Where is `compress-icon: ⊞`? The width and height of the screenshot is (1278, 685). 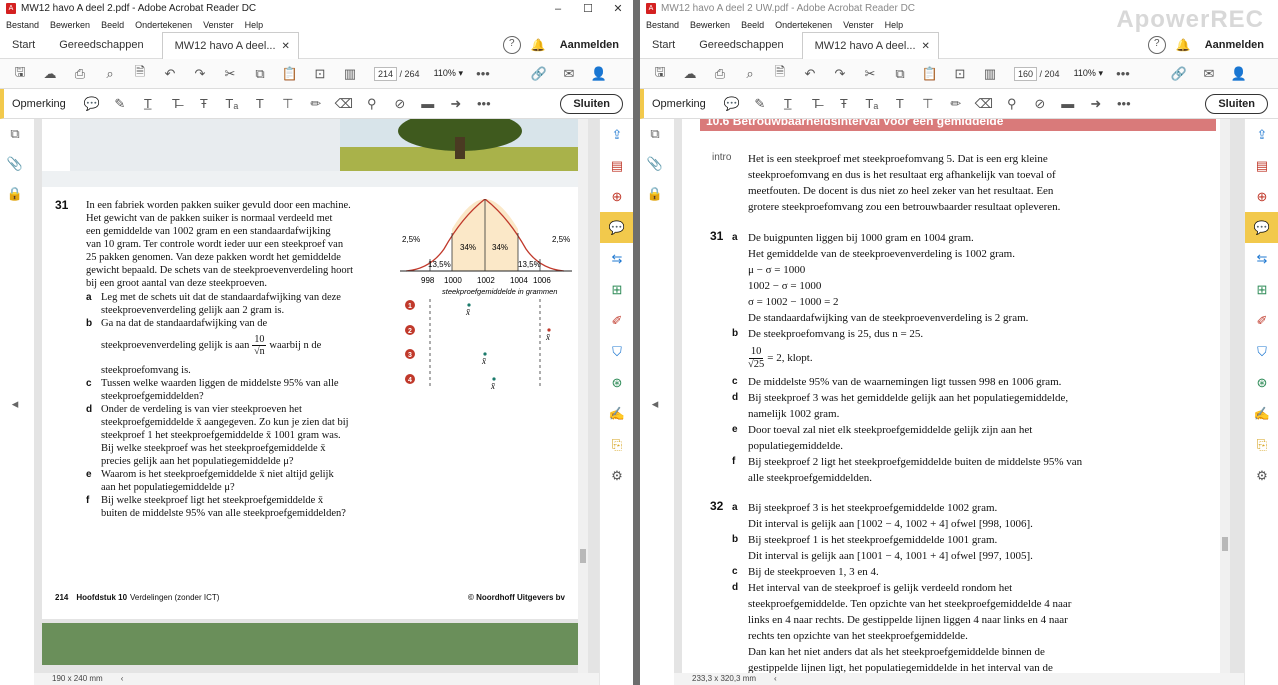 compress-icon: ⊞ is located at coordinates (1261, 289).